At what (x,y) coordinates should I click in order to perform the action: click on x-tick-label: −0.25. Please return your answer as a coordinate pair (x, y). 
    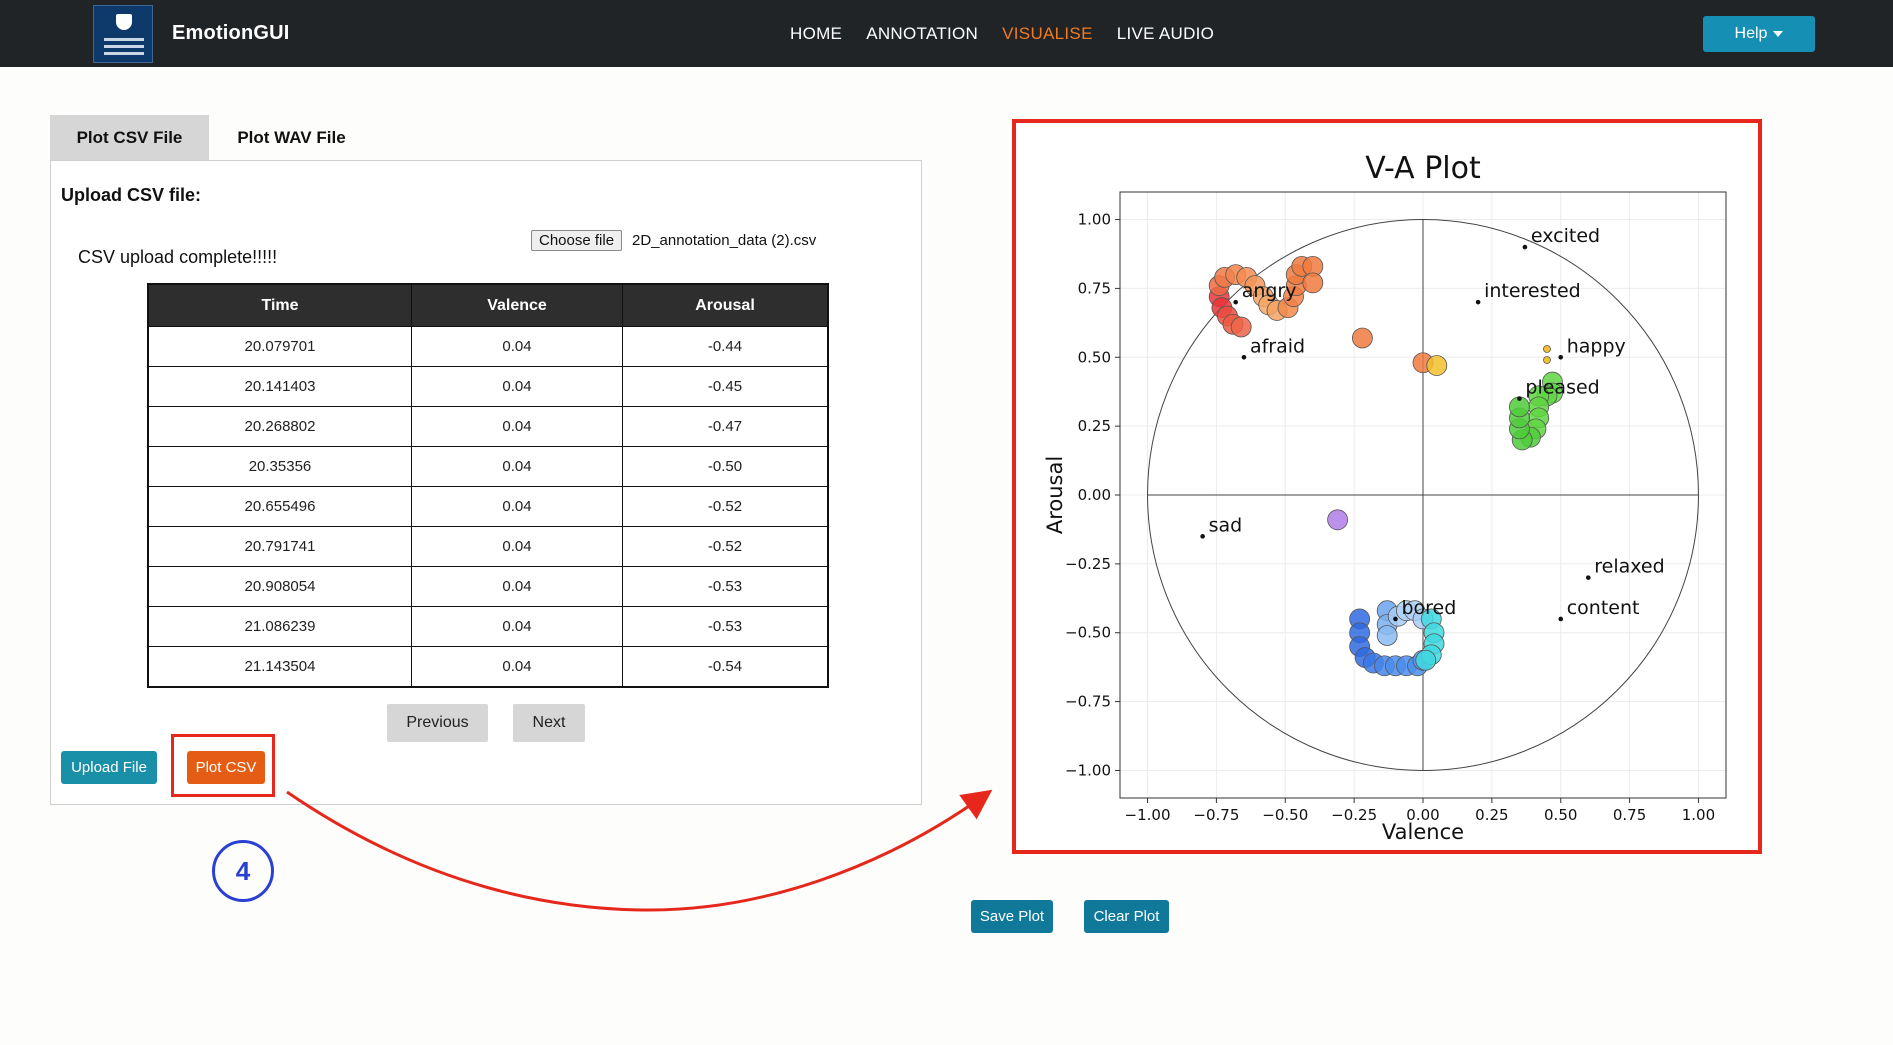
    Looking at the image, I should click on (1354, 815).